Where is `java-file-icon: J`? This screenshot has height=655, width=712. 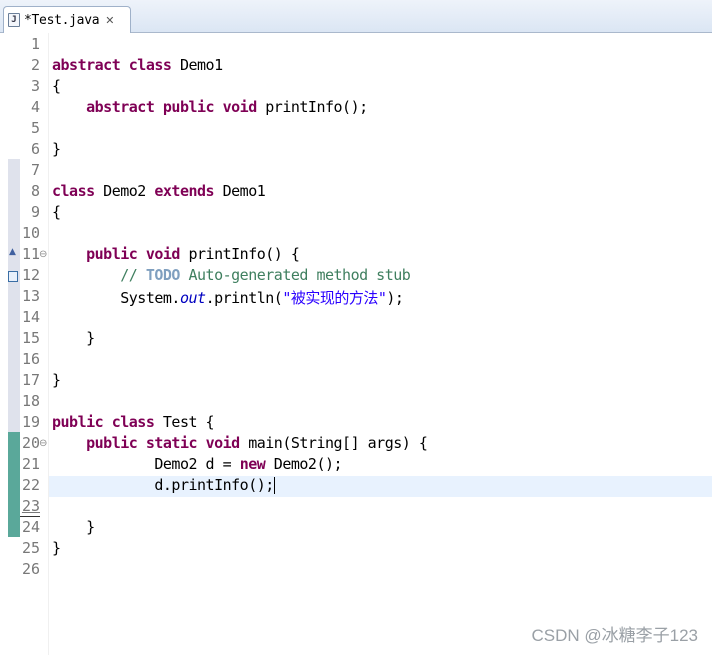 java-file-icon: J is located at coordinates (14, 20).